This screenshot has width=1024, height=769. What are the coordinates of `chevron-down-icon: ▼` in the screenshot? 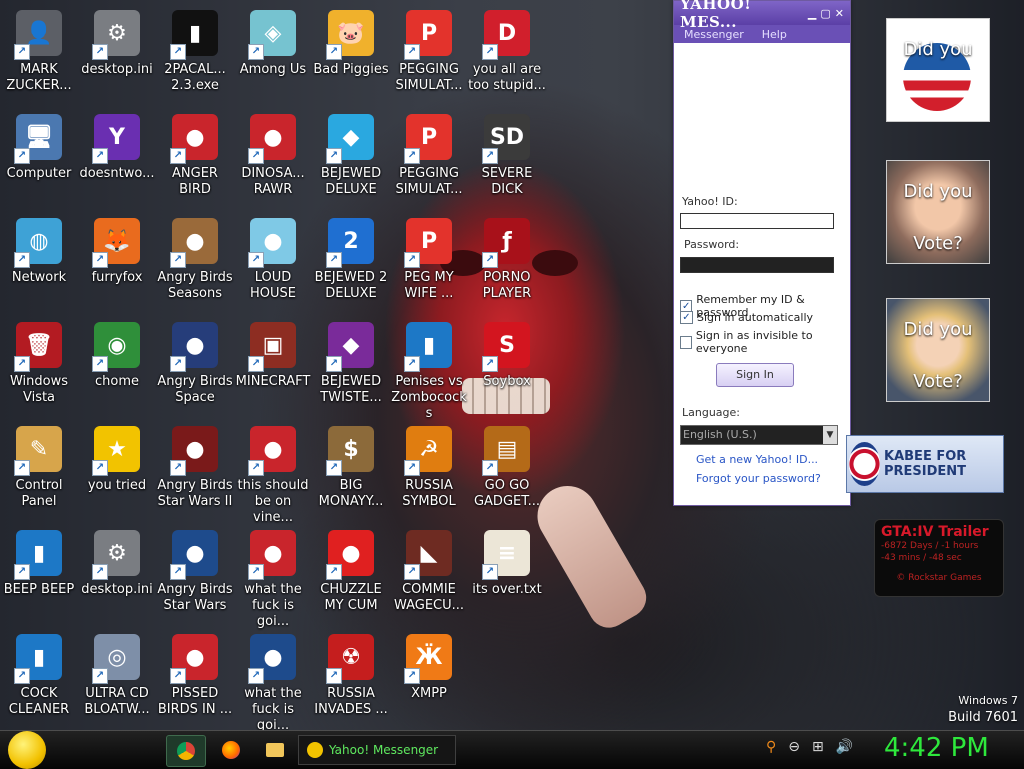 It's located at (830, 435).